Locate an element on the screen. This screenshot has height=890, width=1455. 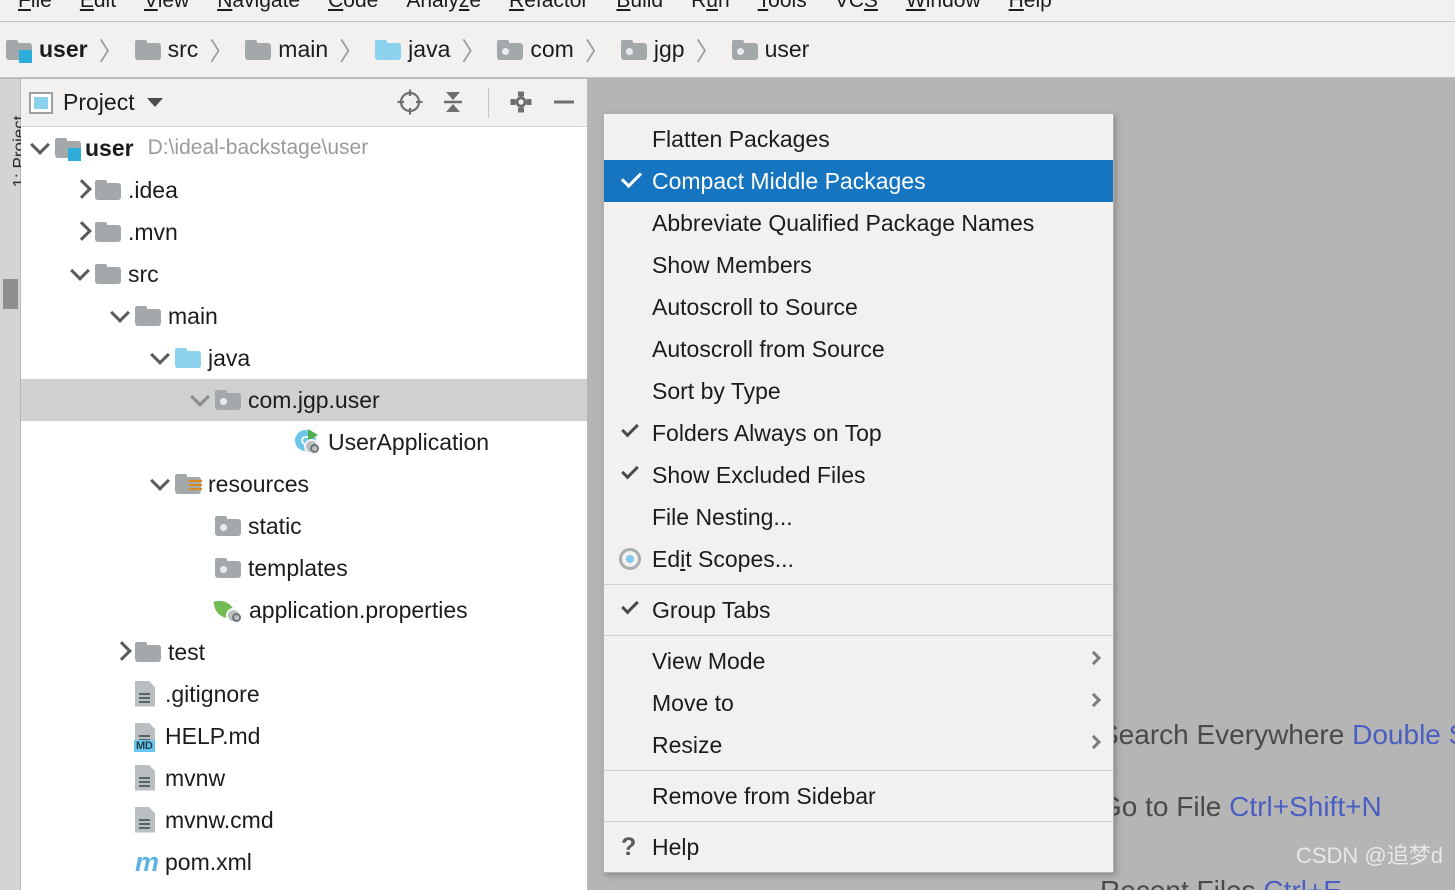
minimize-icon is located at coordinates (566, 103).